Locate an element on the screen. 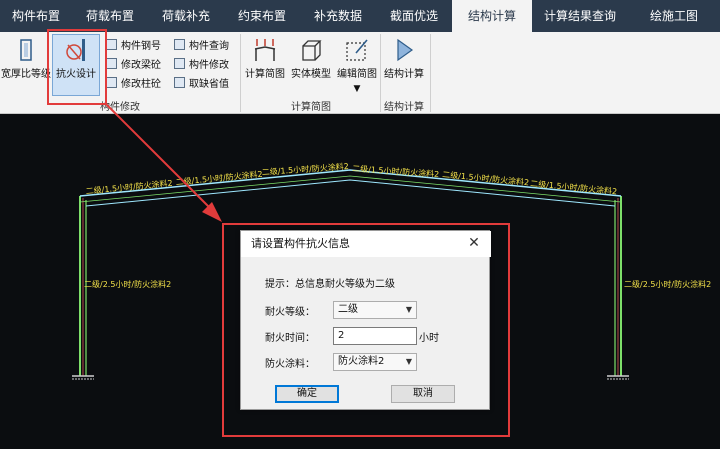 The image size is (720, 449). thickness-ratio-label: 宽厚比等级 is located at coordinates (26, 74).